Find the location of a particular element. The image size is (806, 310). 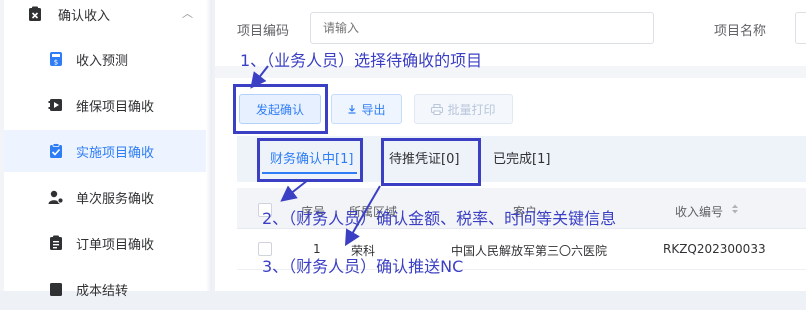

arrow-from-finance-tab is located at coordinates (294, 190).